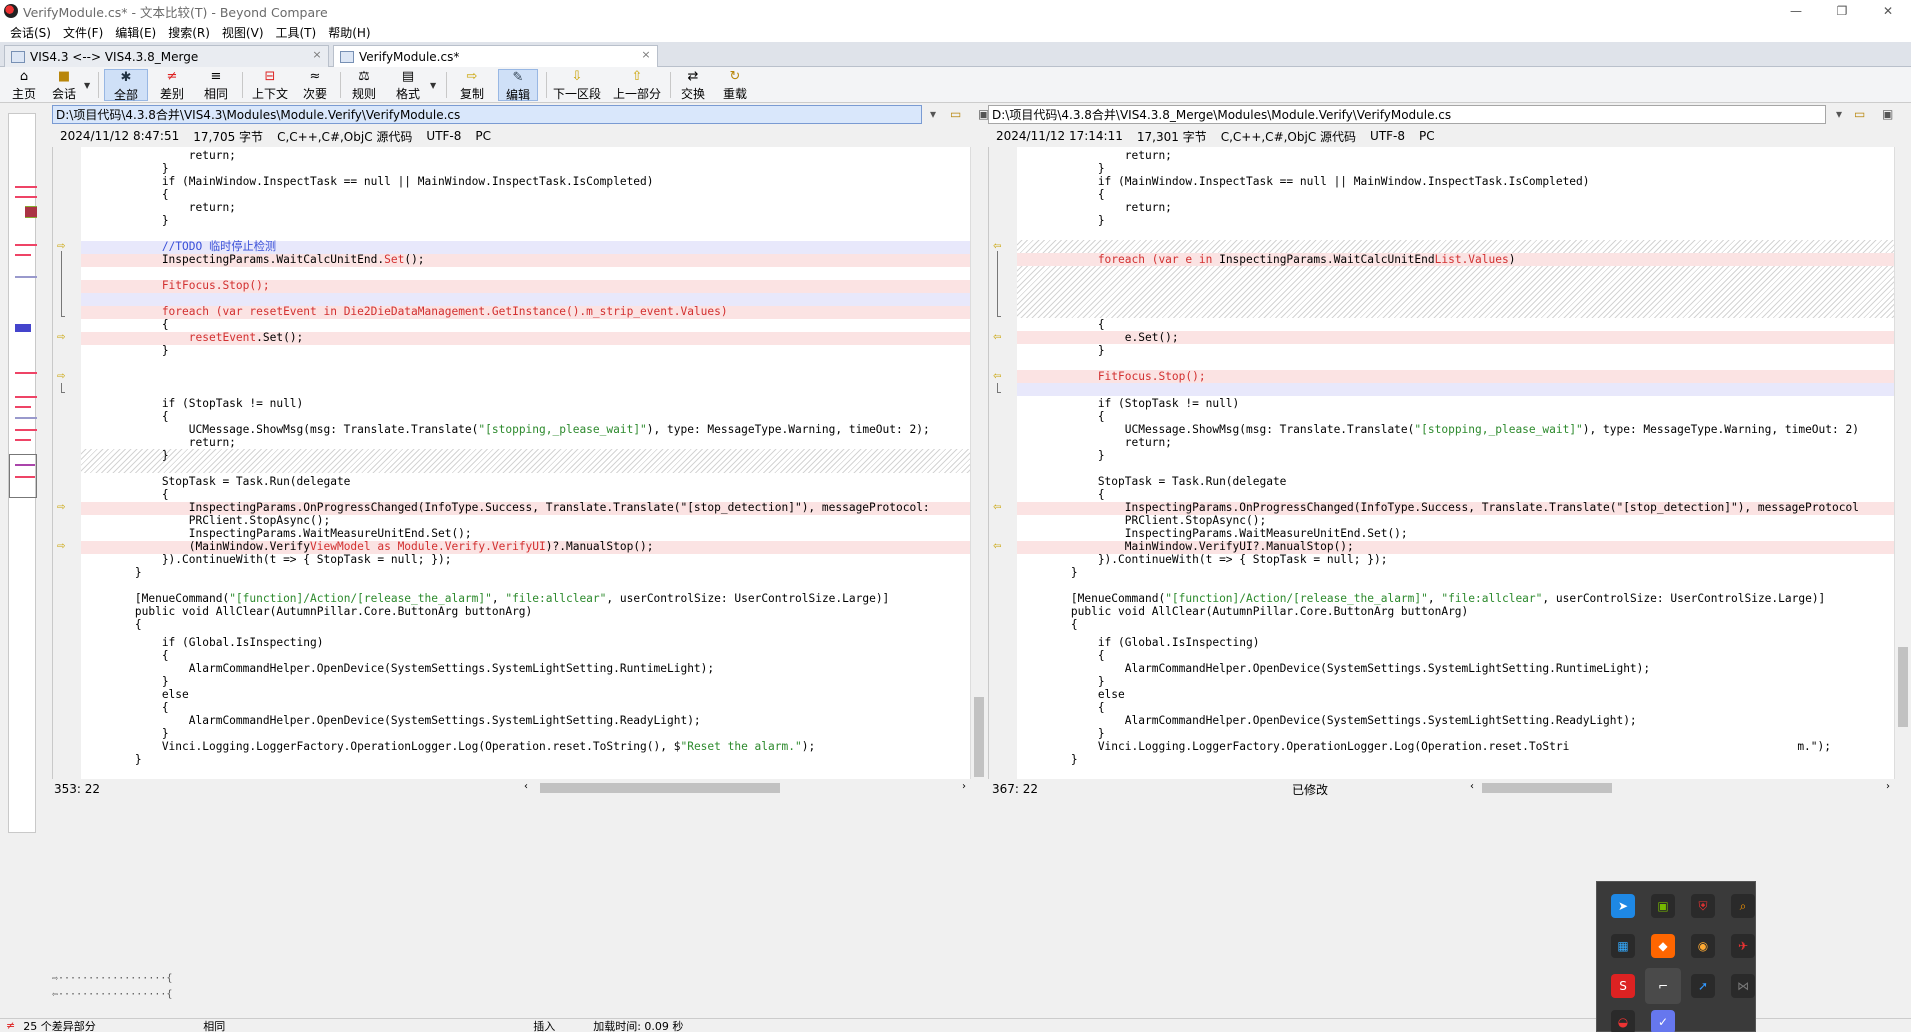 The height and width of the screenshot is (1032, 1911). What do you see at coordinates (1663, 1021) in the screenshot?
I see `app-icon: ✓` at bounding box center [1663, 1021].